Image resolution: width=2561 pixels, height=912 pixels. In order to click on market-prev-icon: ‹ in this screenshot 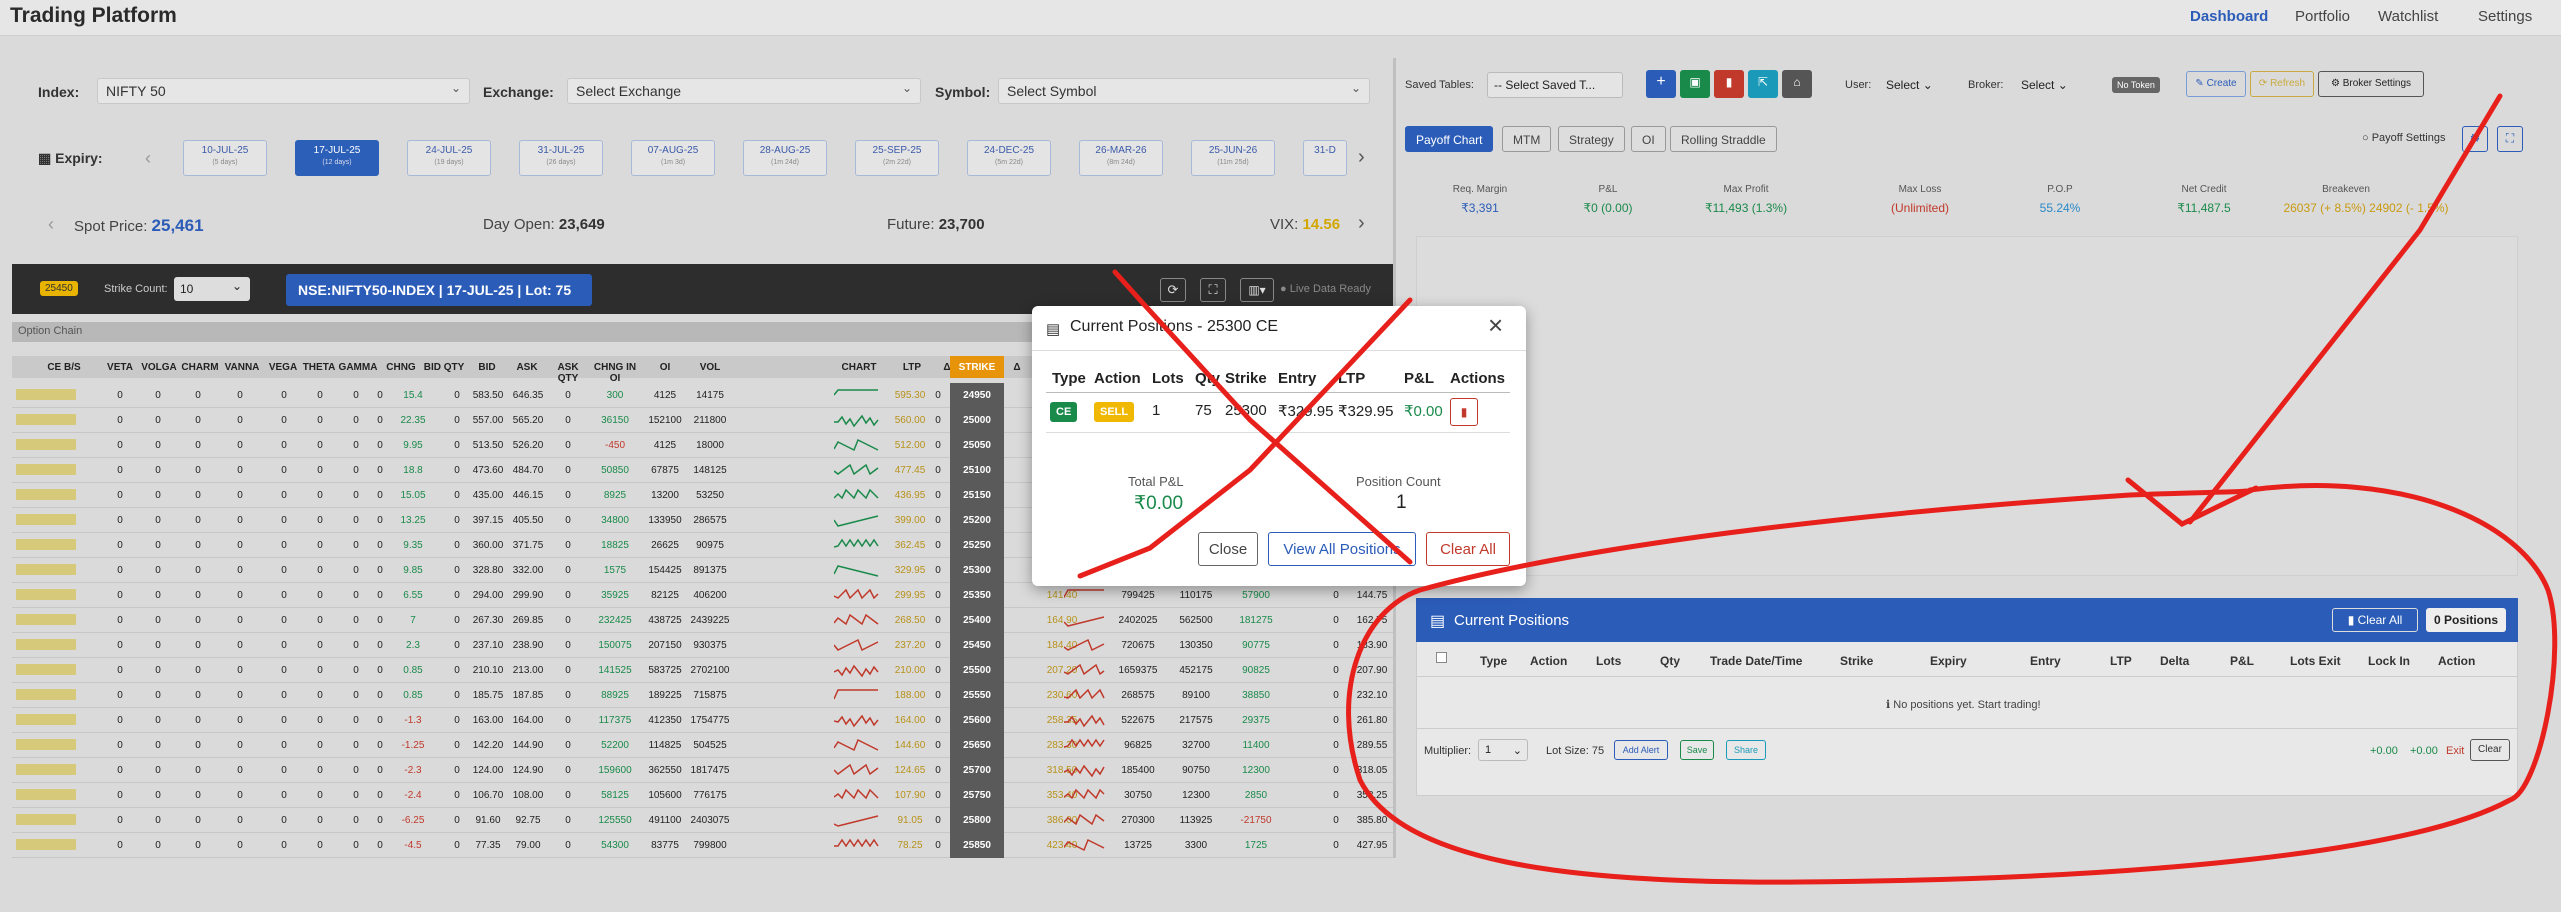, I will do `click(51, 224)`.